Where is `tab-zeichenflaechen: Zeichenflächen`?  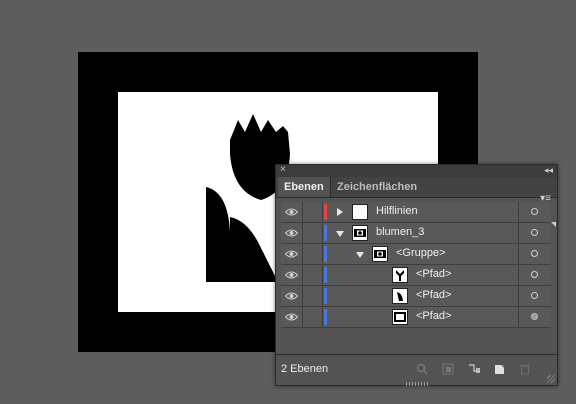
tab-zeichenflaechen: Zeichenflächen is located at coordinates (377, 187).